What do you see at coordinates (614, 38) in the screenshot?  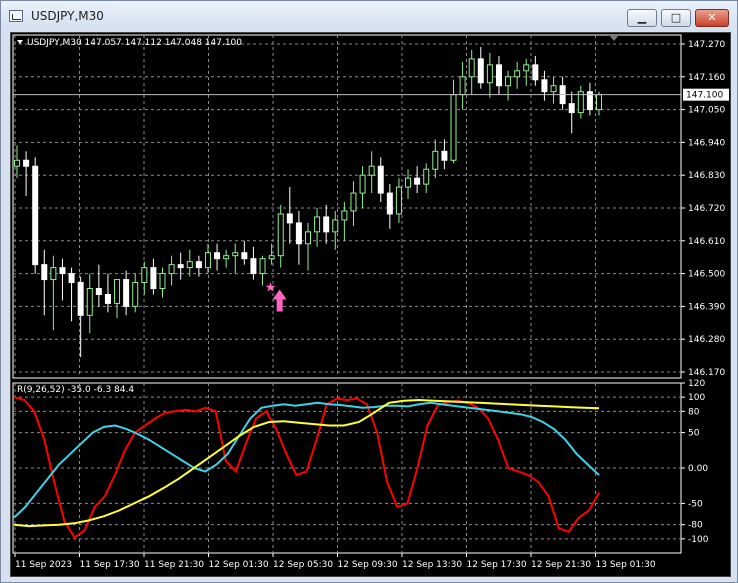 I see `chart-shift-marker-icon` at bounding box center [614, 38].